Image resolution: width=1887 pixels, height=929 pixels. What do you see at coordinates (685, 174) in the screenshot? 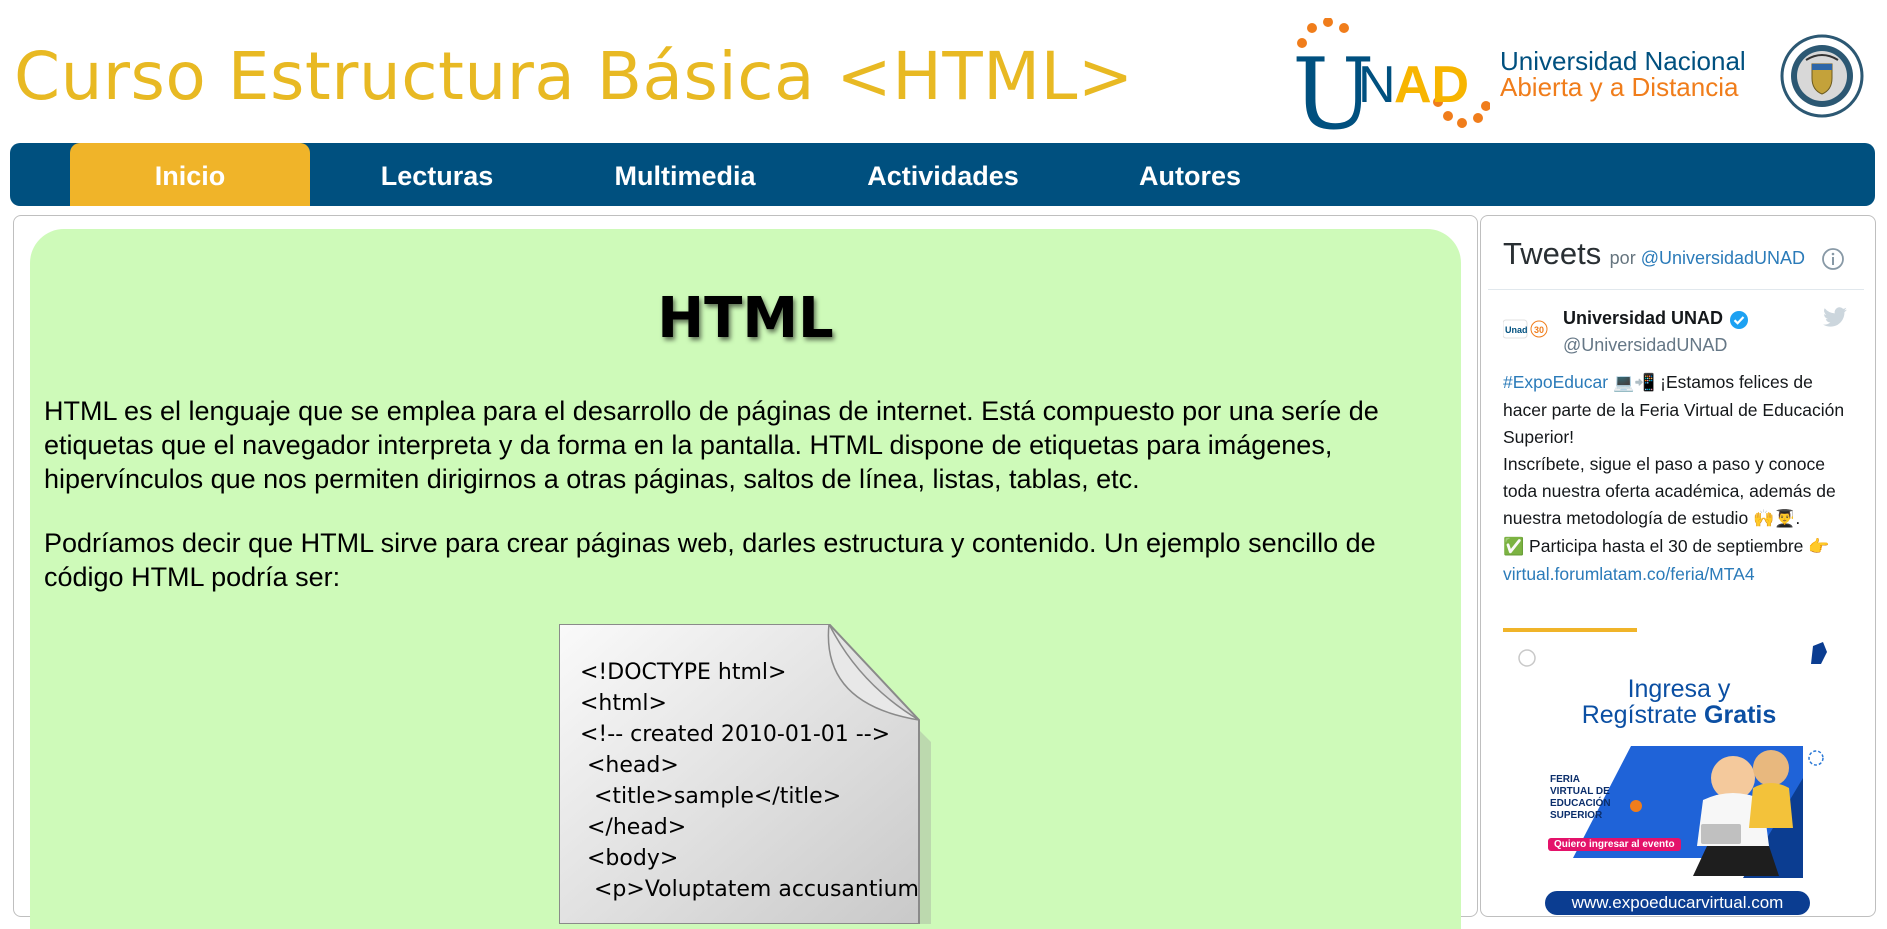
I see `nav-item-multimedia: Multimedia` at bounding box center [685, 174].